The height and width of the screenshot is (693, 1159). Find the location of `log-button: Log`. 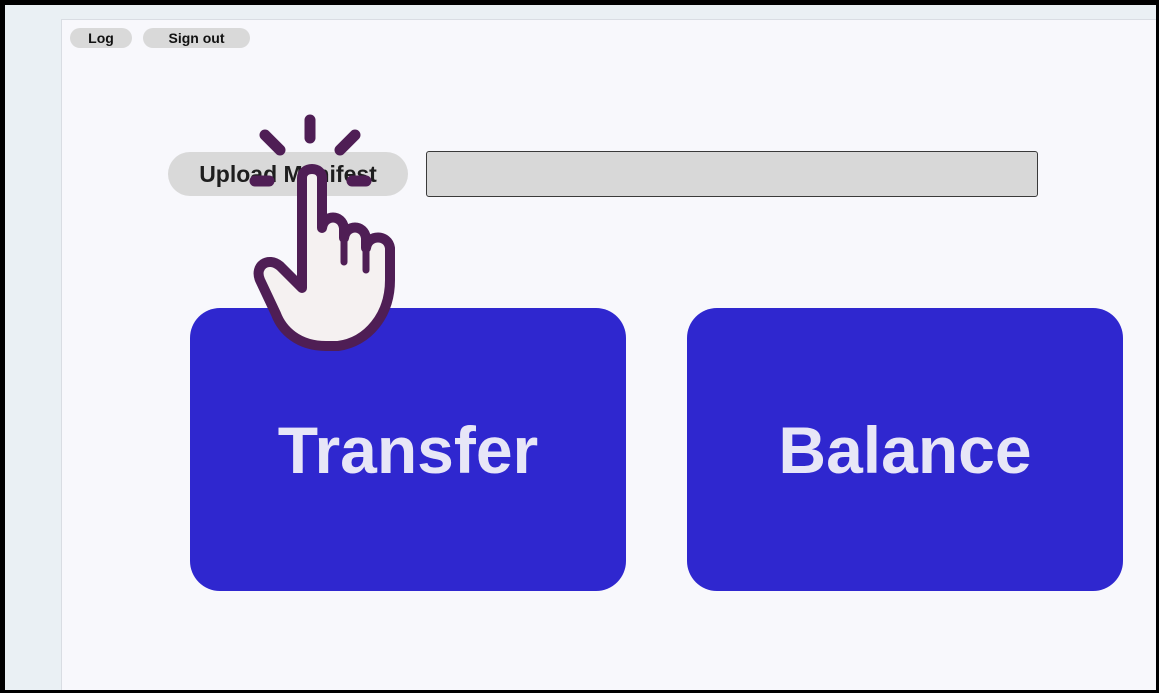

log-button: Log is located at coordinates (101, 38).